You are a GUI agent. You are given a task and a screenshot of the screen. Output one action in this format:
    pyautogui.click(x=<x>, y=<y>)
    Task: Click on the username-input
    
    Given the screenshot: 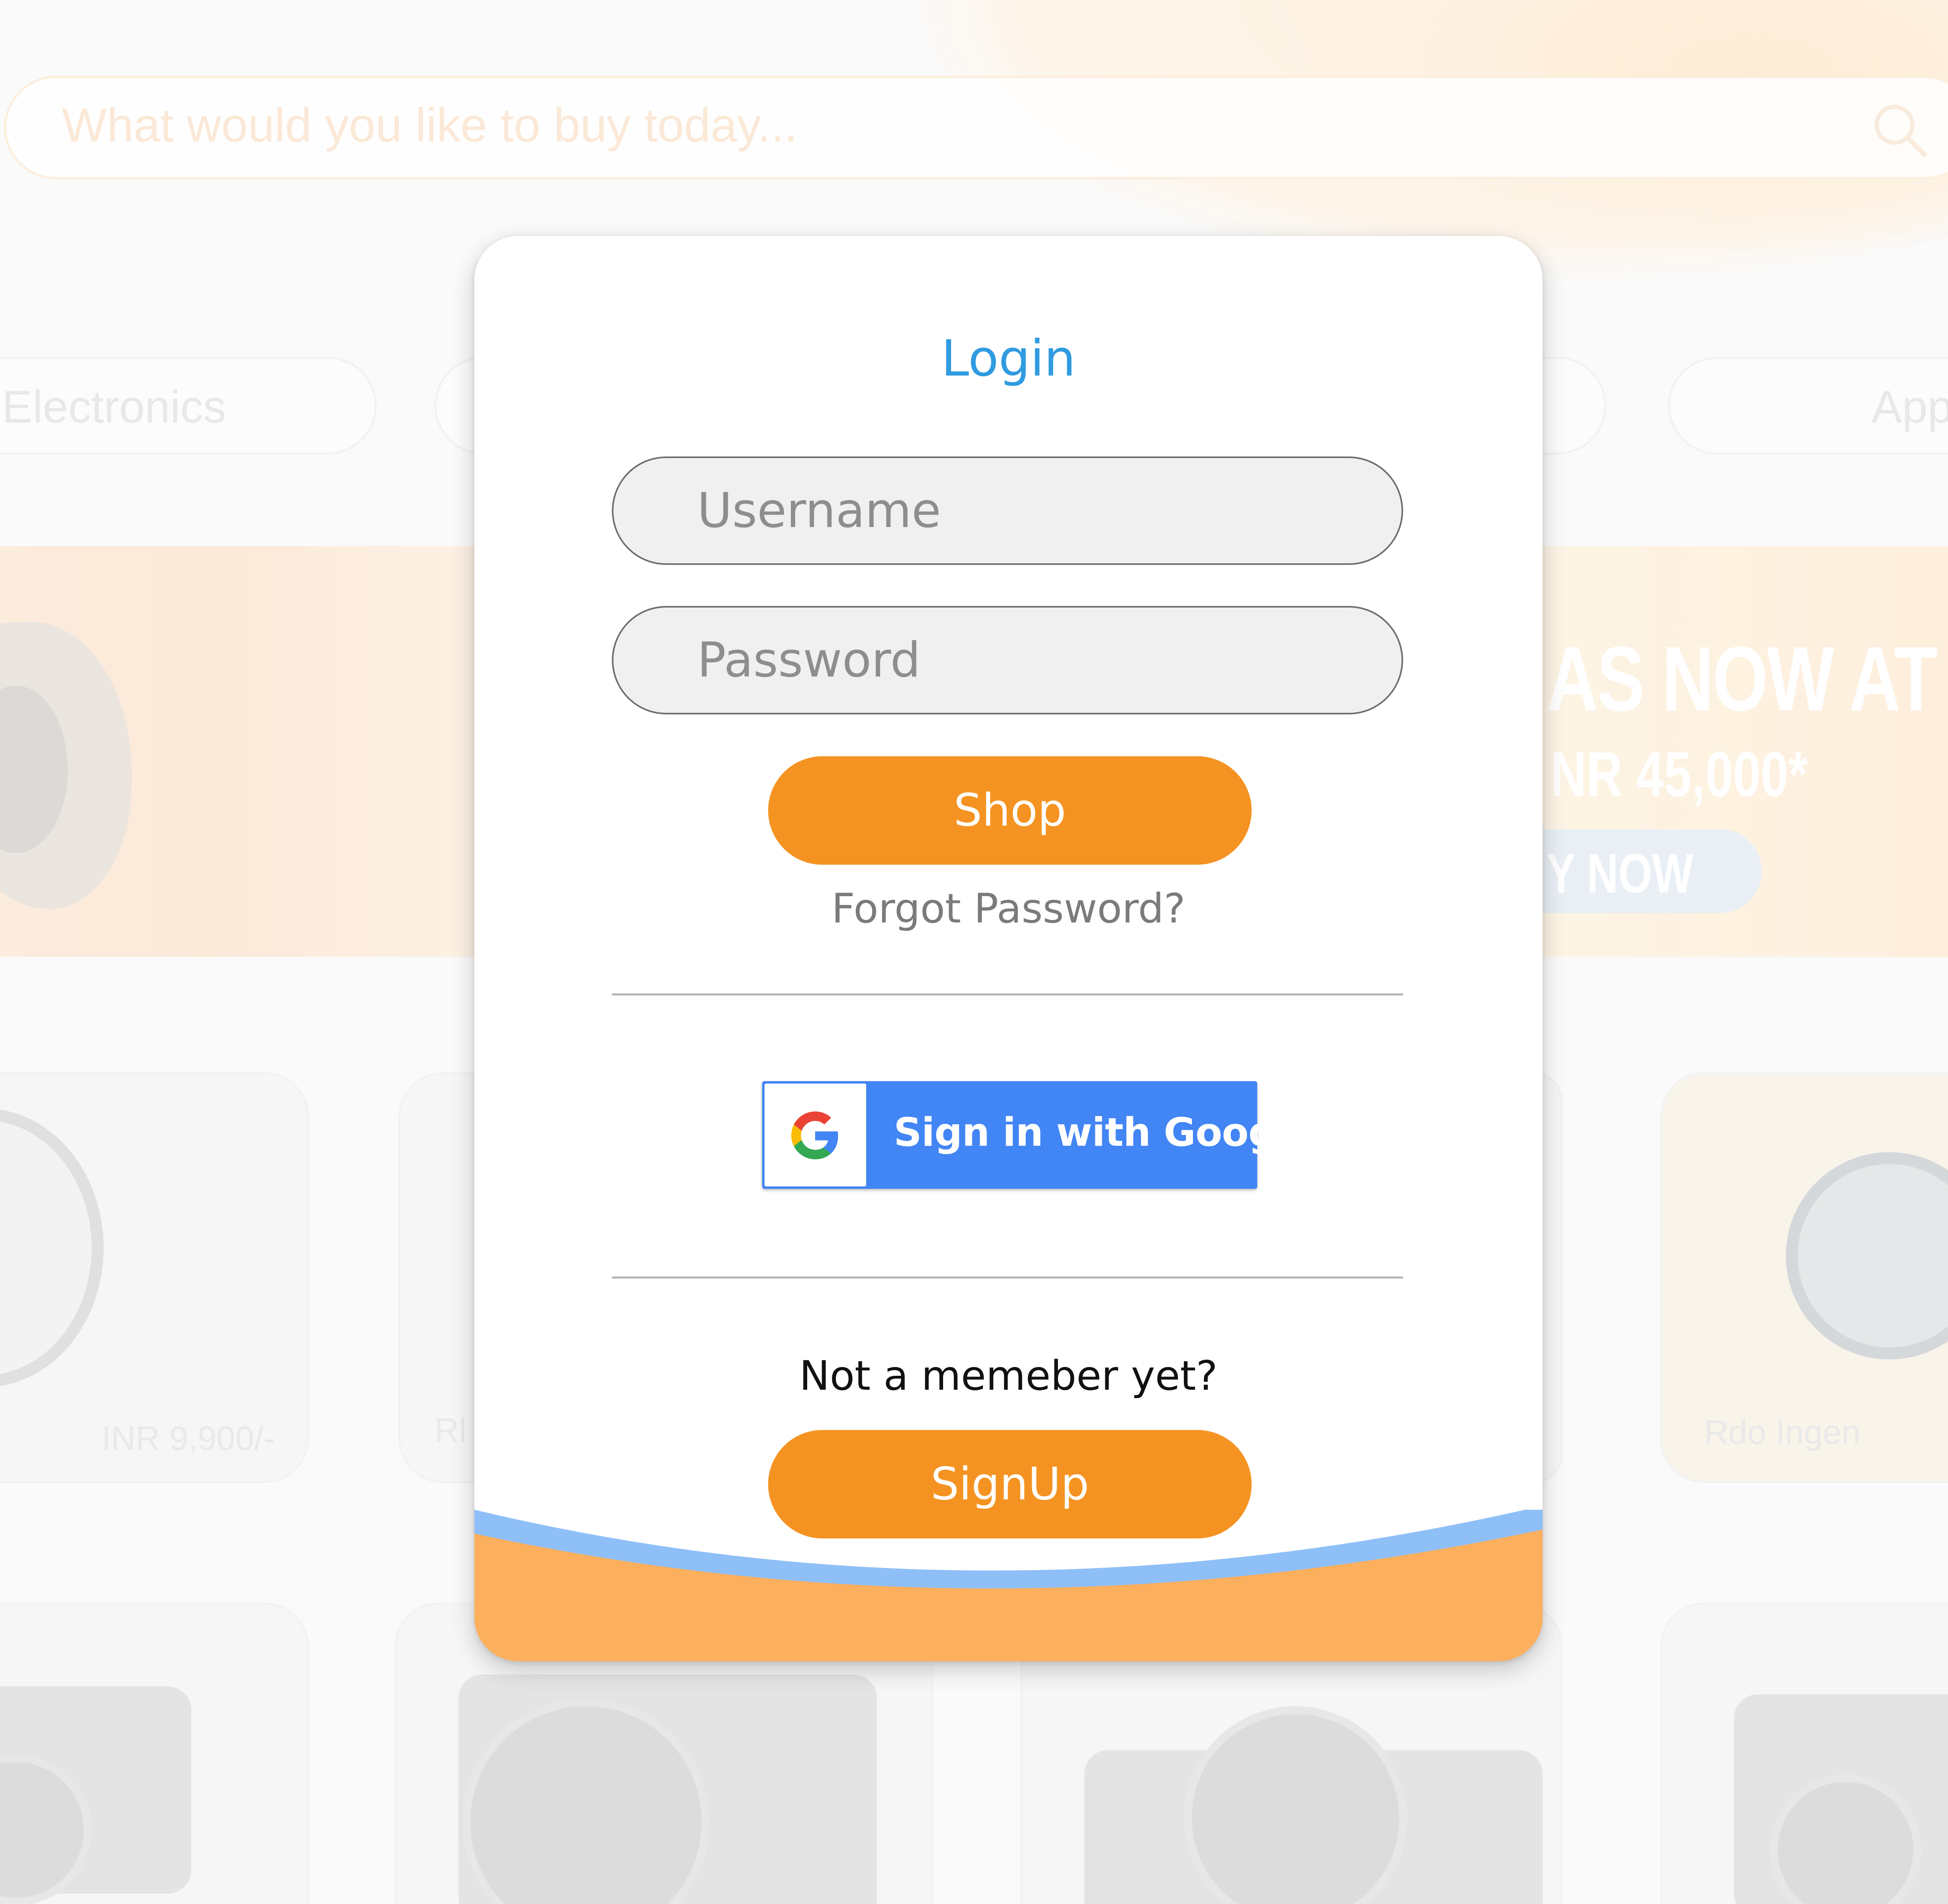 What is the action you would take?
    pyautogui.click(x=1007, y=510)
    